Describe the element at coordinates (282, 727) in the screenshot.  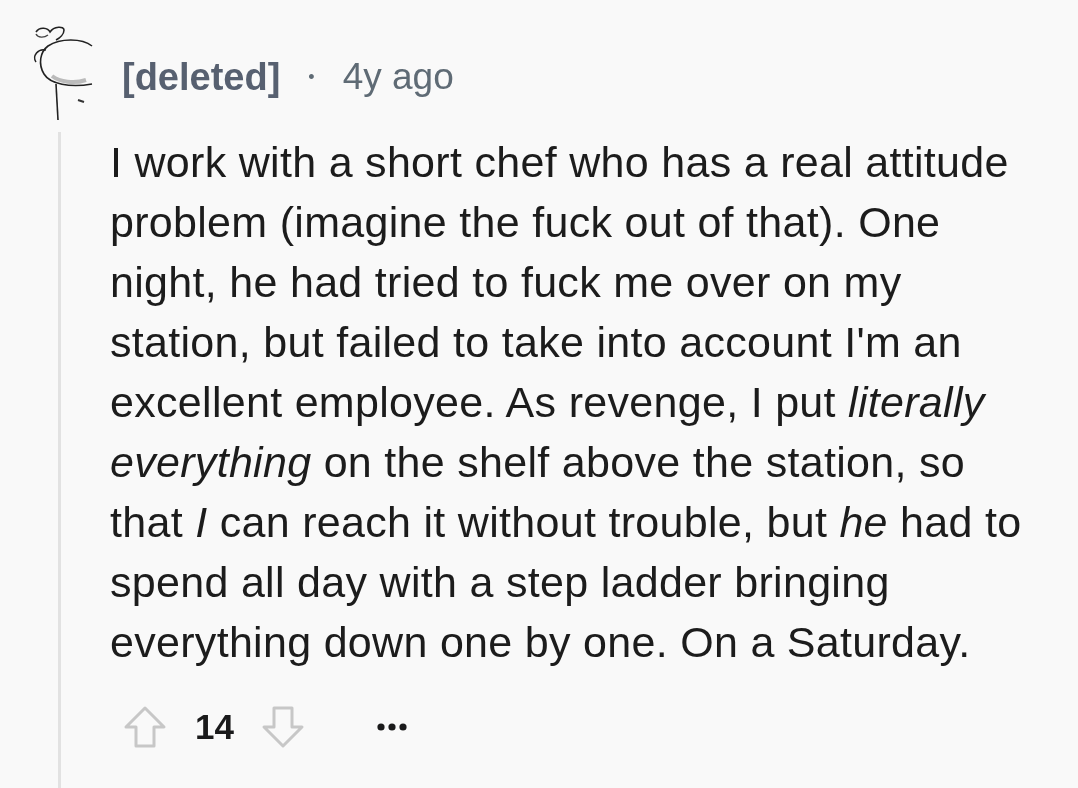
I see `downvote-arrow-icon` at that location.